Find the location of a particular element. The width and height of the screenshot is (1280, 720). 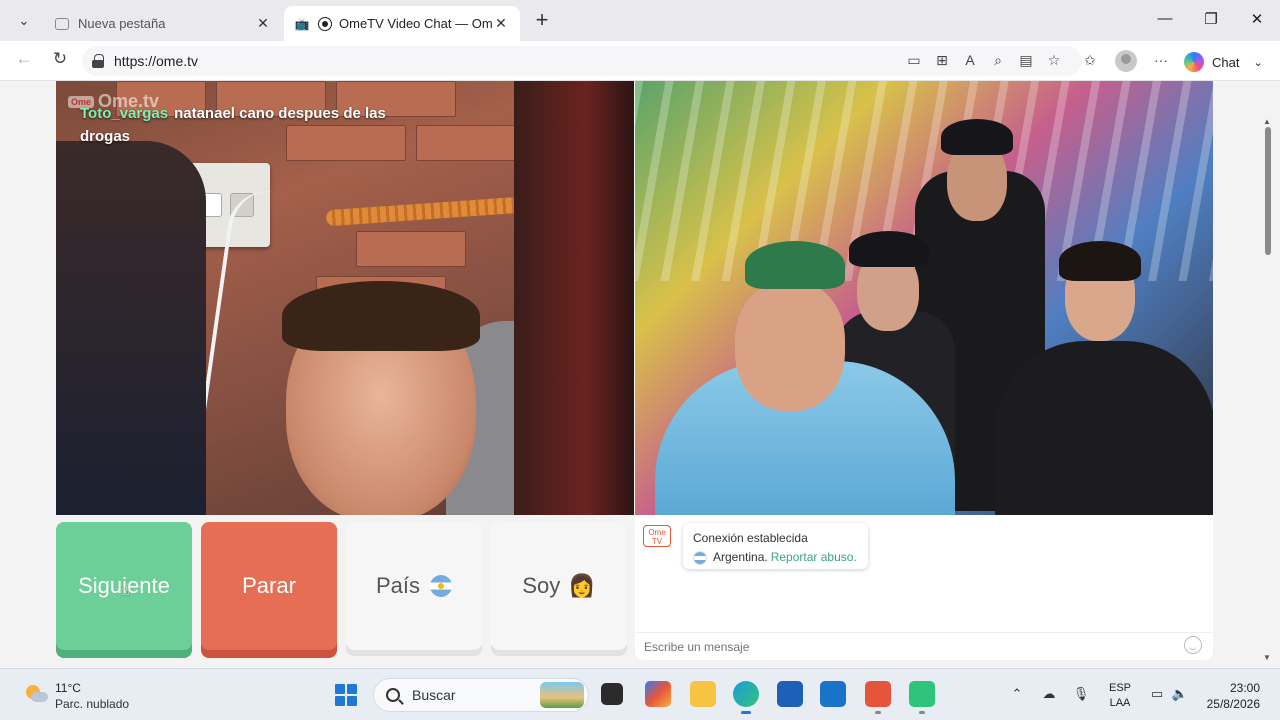

stop-button: Parar is located at coordinates (269, 586).